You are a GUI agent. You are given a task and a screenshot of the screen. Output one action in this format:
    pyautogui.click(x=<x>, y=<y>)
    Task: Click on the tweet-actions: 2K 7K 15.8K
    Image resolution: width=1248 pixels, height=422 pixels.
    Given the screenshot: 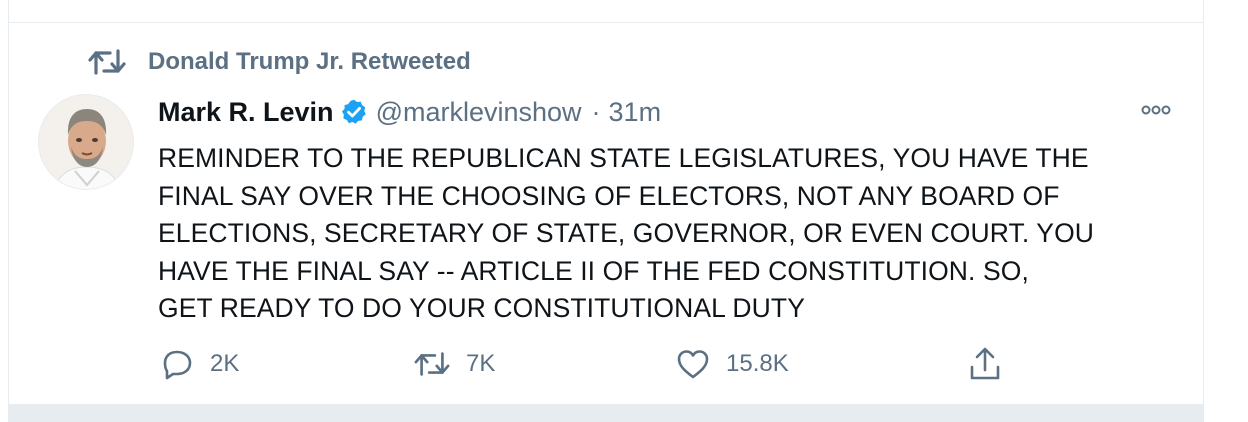 What is the action you would take?
    pyautogui.click(x=590, y=364)
    